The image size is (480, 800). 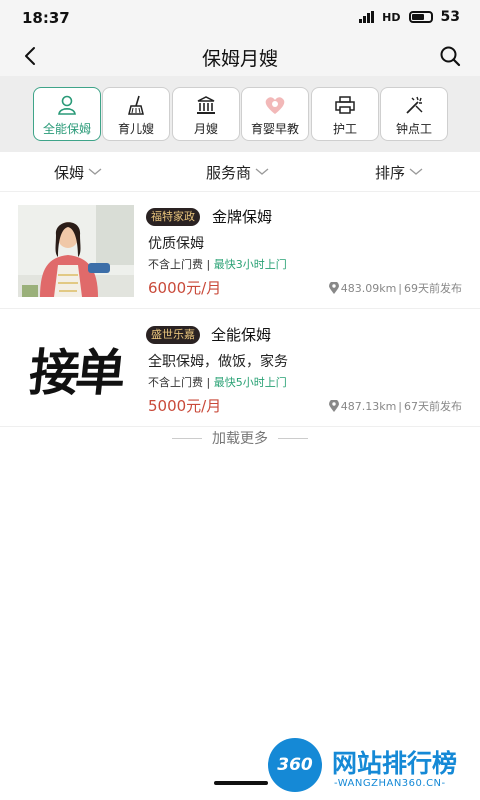 I want to click on watermark-subtitle: -WANGZHAN360.CN-, so click(x=390, y=783).